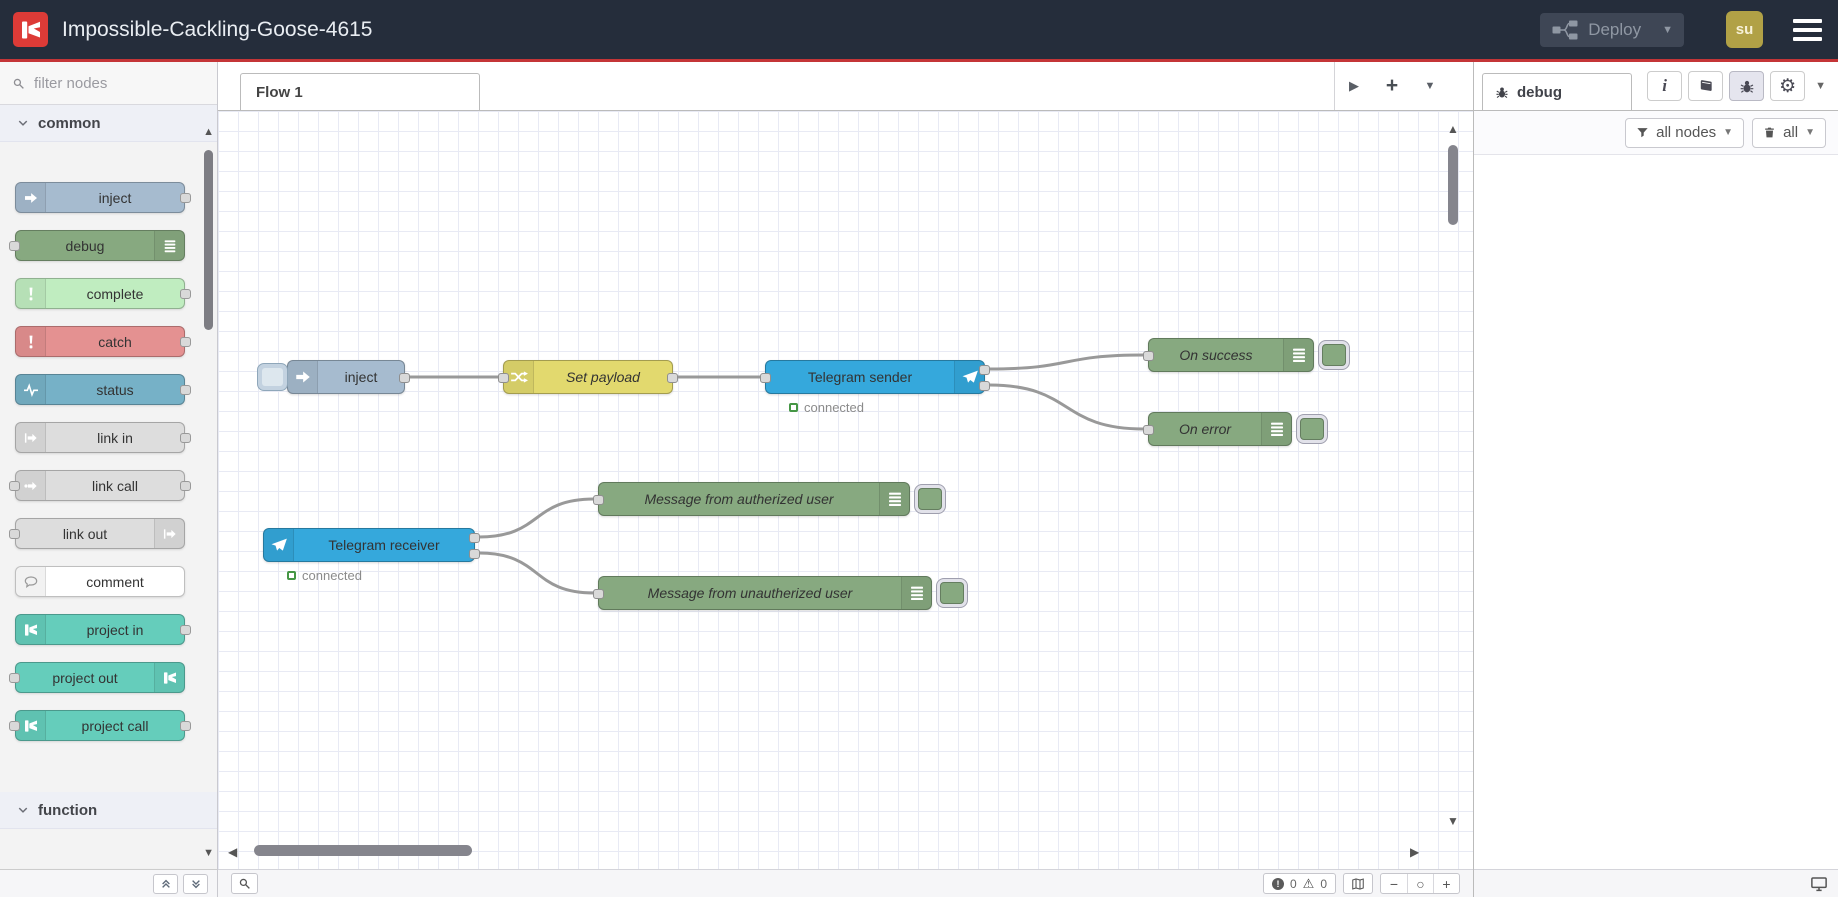  I want to click on tab-flow-1: Flow 1, so click(360, 91).